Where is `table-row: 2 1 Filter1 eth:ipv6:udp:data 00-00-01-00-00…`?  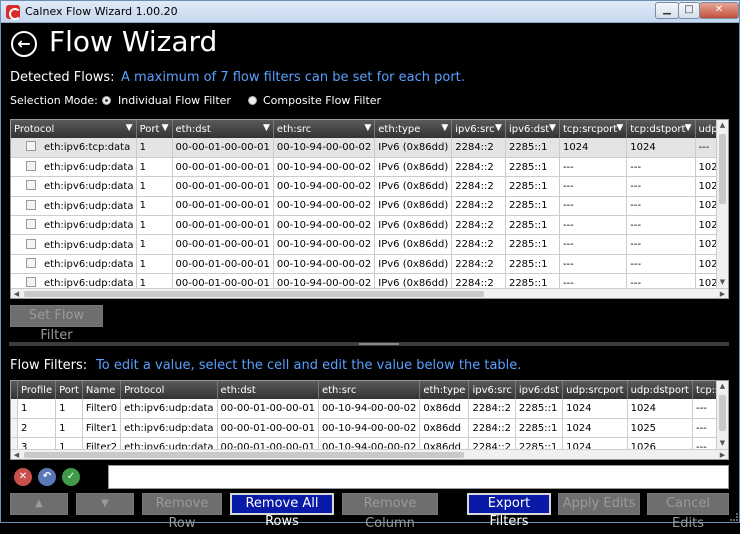
table-row: 2 1 Filter1 eth:ipv6:udp:data 00-00-01-00-00… is located at coordinates (369, 428).